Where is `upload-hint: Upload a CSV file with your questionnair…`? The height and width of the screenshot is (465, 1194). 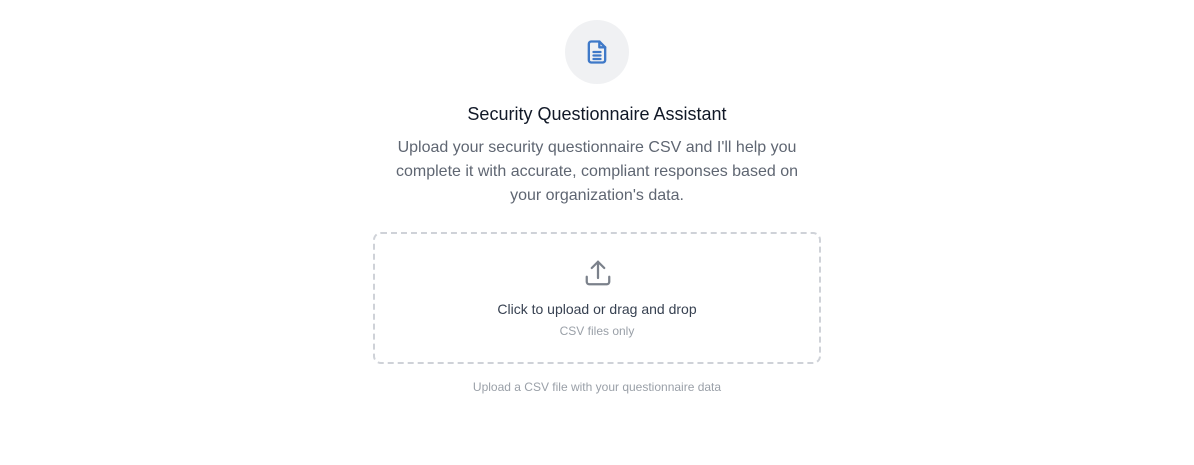
upload-hint: Upload a CSV file with your questionnair… is located at coordinates (597, 387).